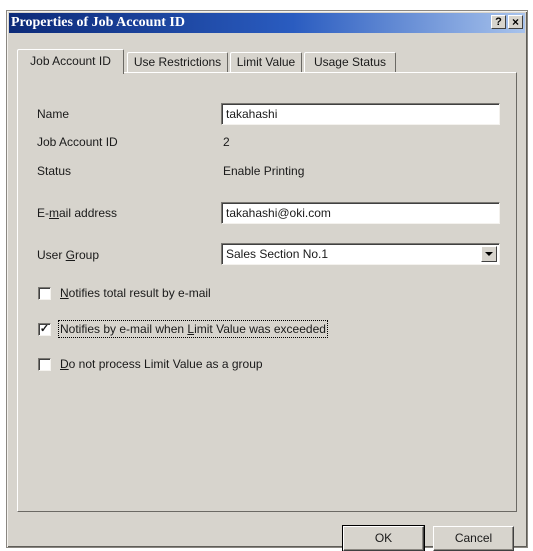 The width and height of the screenshot is (533, 551). Describe the element at coordinates (77, 142) in the screenshot. I see `job-account-id-label: Job Account ID` at that location.